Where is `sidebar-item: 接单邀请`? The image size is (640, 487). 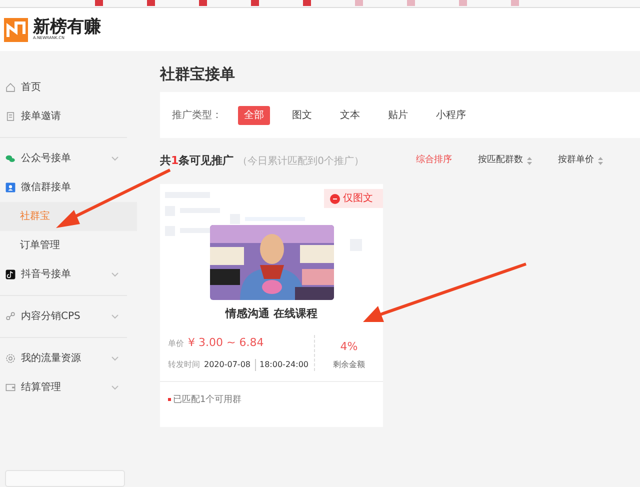 sidebar-item: 接单邀请 is located at coordinates (63, 116).